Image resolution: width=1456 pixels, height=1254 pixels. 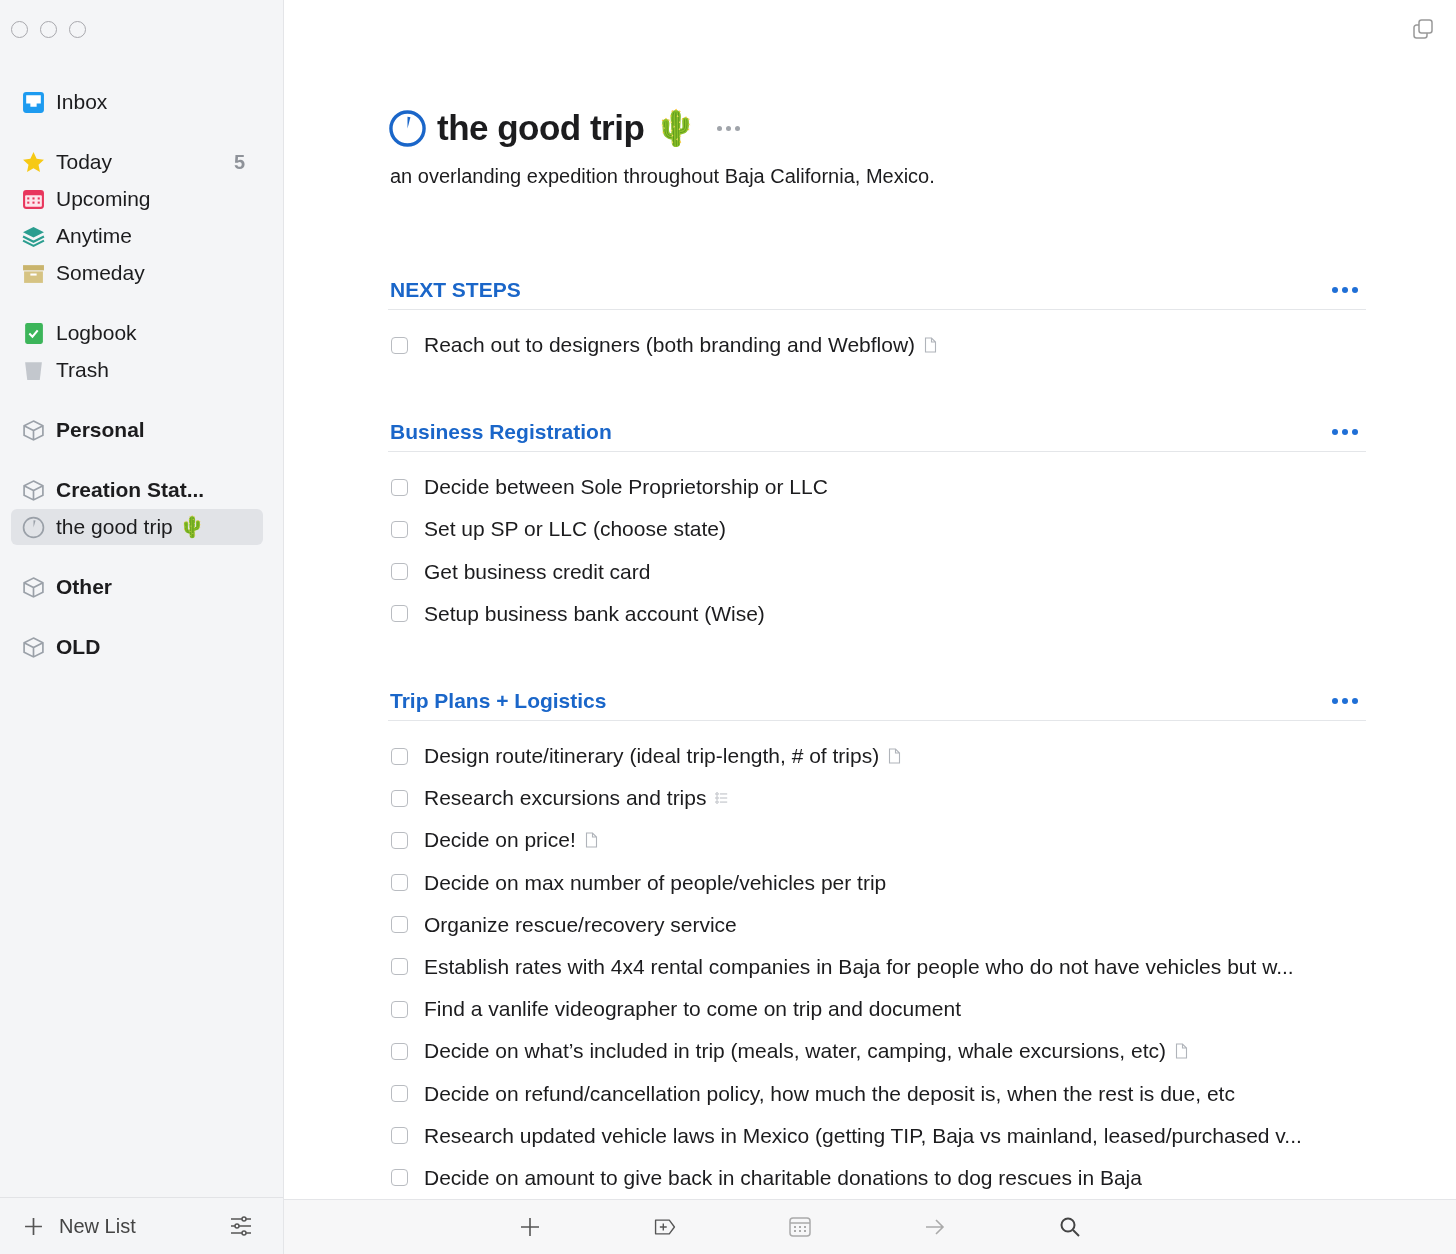 What do you see at coordinates (626, 487) in the screenshot?
I see `task-title: Decide between Sole Proprietorship or LLC` at bounding box center [626, 487].